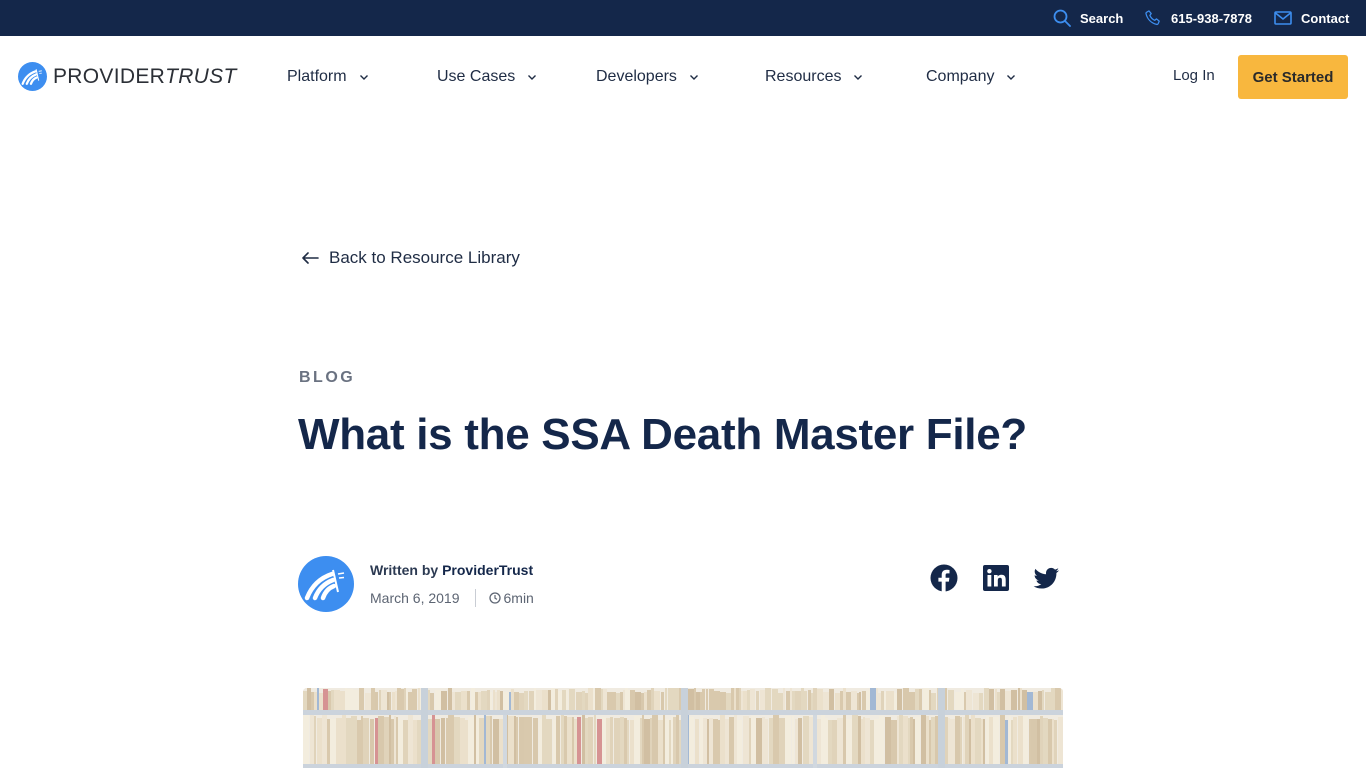 This screenshot has width=1366, height=768. Describe the element at coordinates (404, 570) in the screenshot. I see `byline-prefix: Written by` at that location.